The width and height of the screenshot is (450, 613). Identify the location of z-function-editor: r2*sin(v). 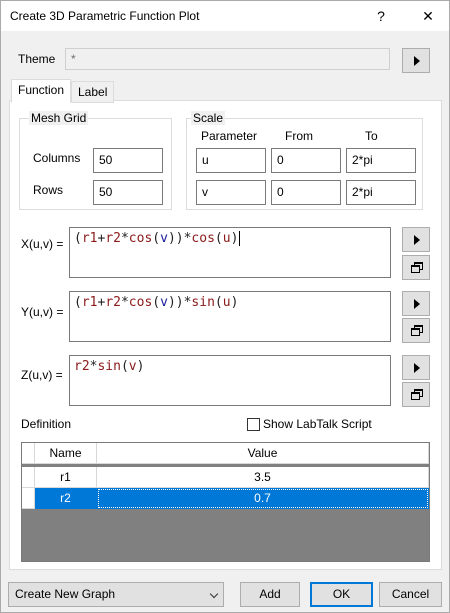
(230, 380).